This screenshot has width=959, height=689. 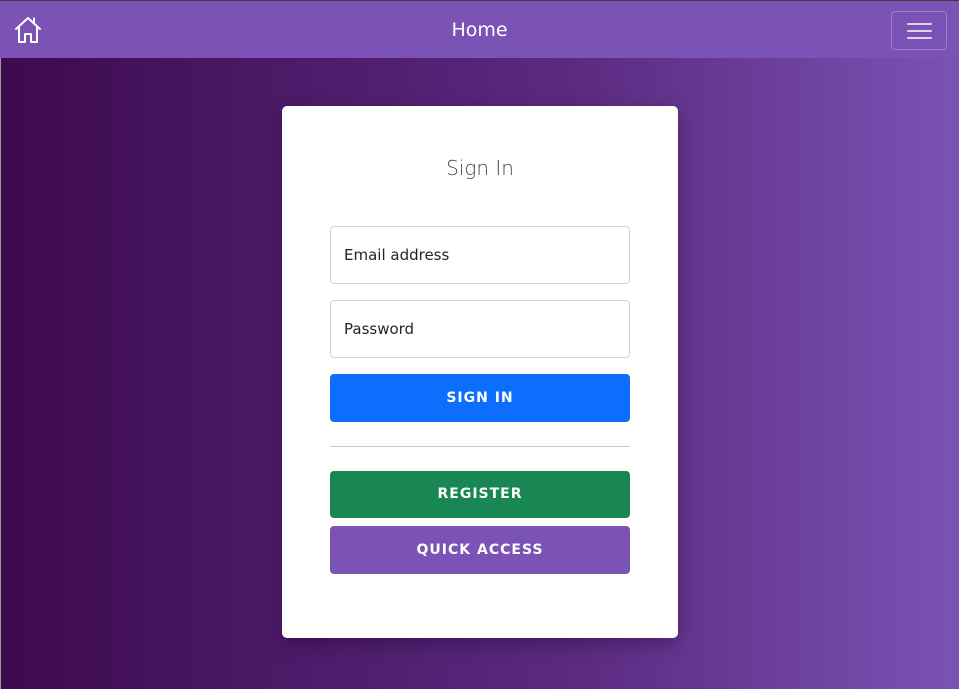 I want to click on email-field-label: Email address, so click(x=397, y=255).